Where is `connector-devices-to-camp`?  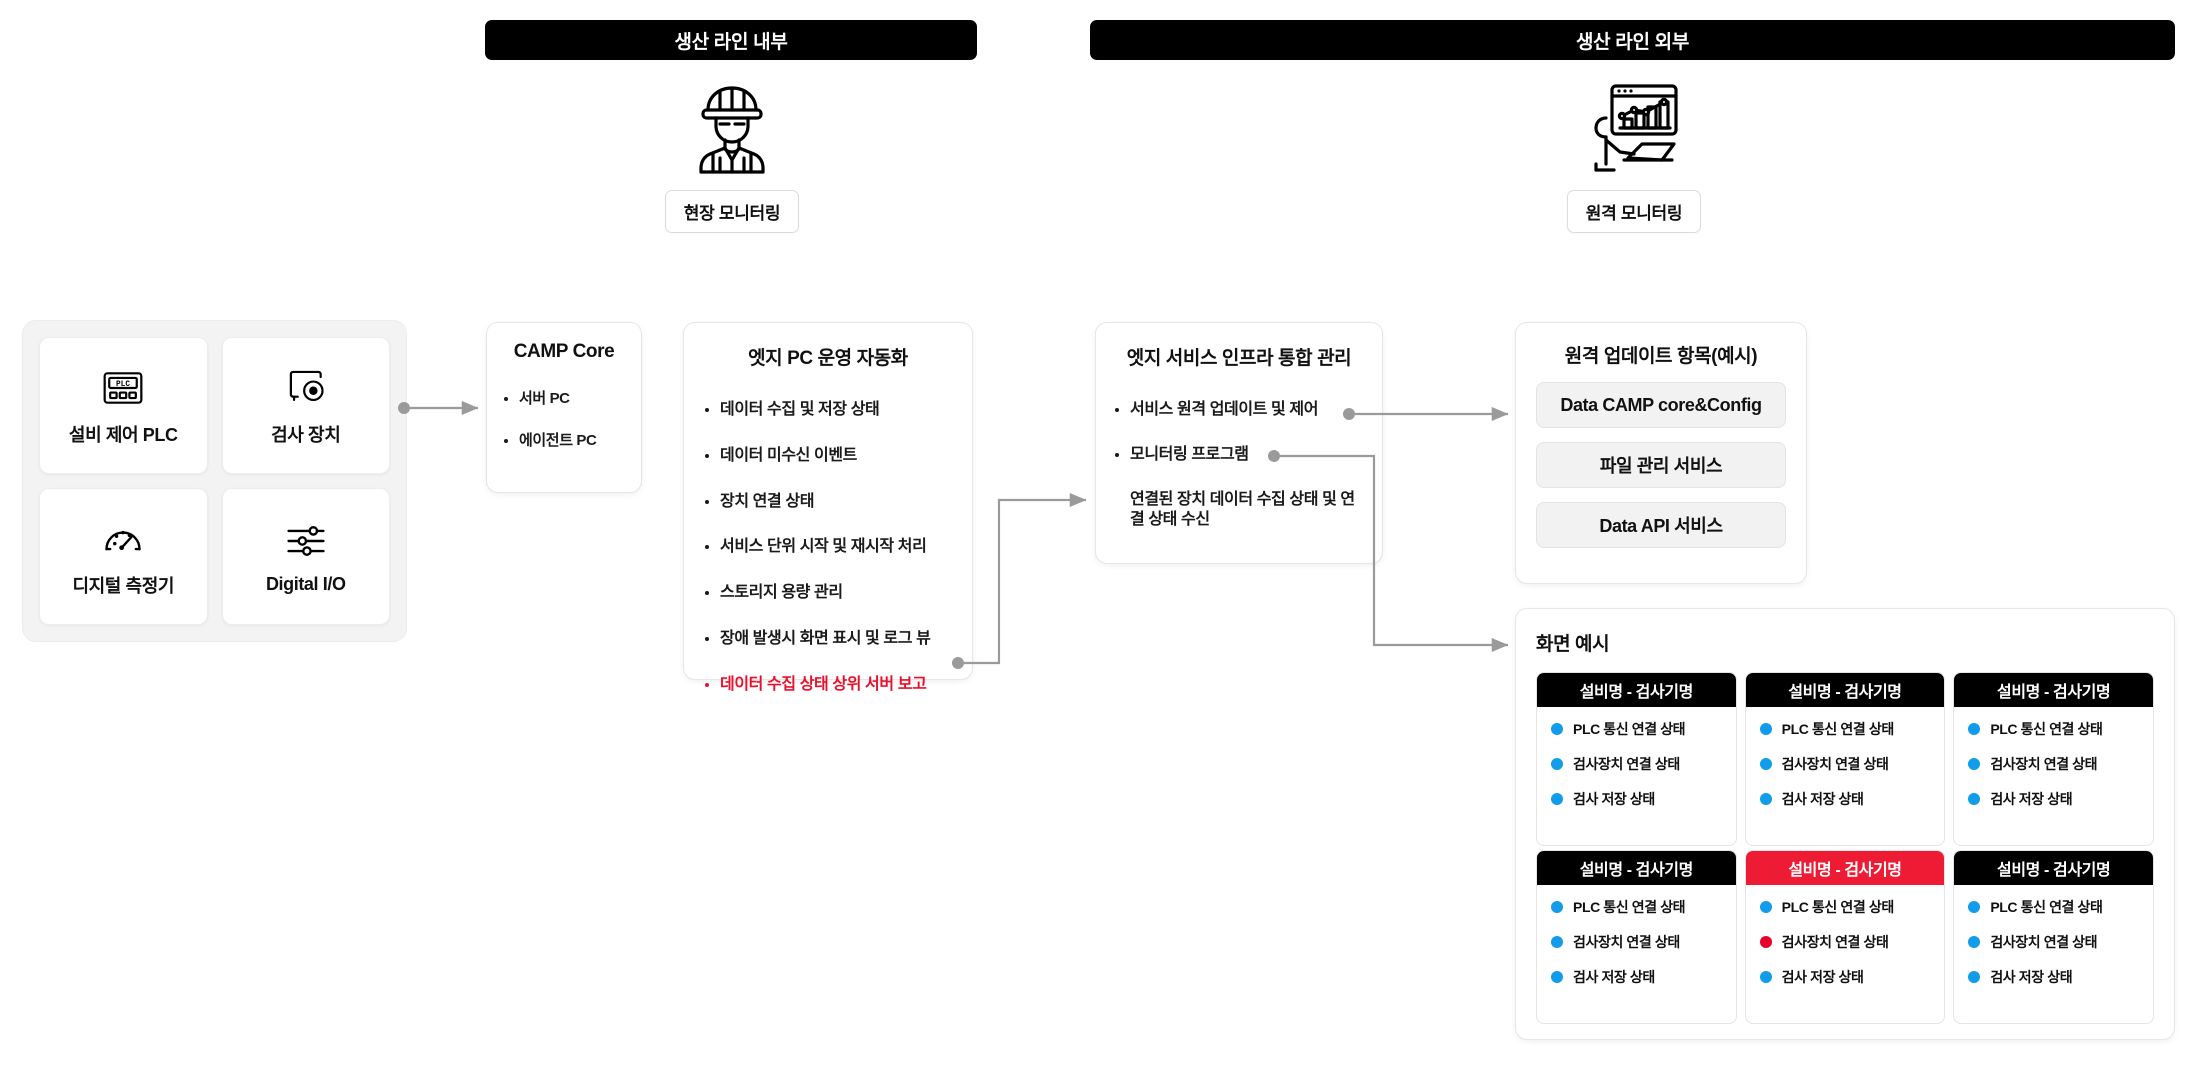
connector-devices-to-camp is located at coordinates (438, 408).